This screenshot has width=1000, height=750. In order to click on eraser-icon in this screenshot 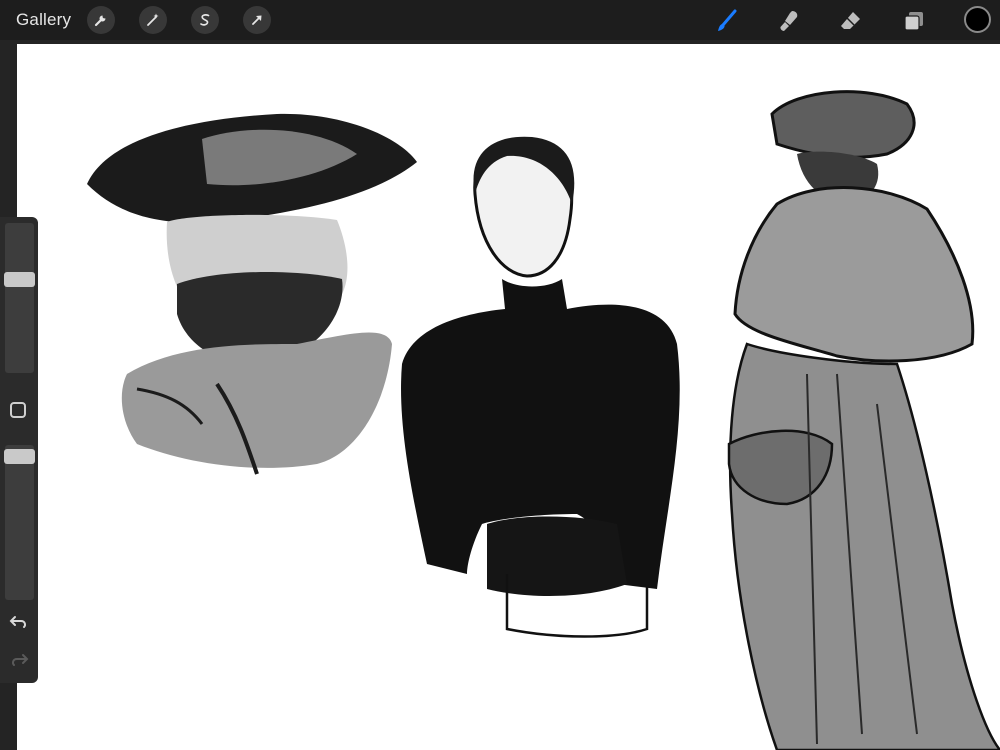, I will do `click(850, 20)`.